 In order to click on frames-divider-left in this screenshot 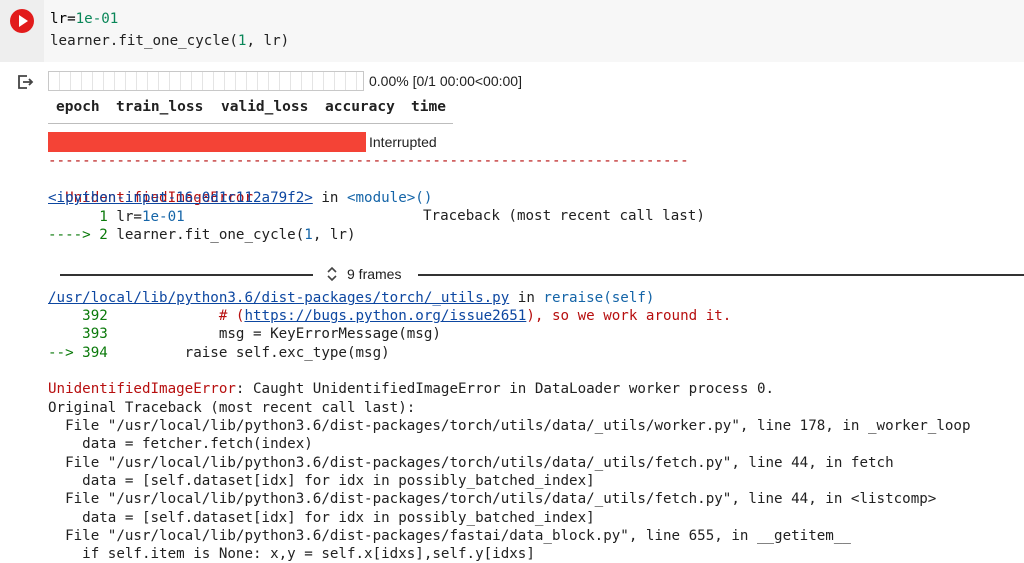, I will do `click(186, 275)`.